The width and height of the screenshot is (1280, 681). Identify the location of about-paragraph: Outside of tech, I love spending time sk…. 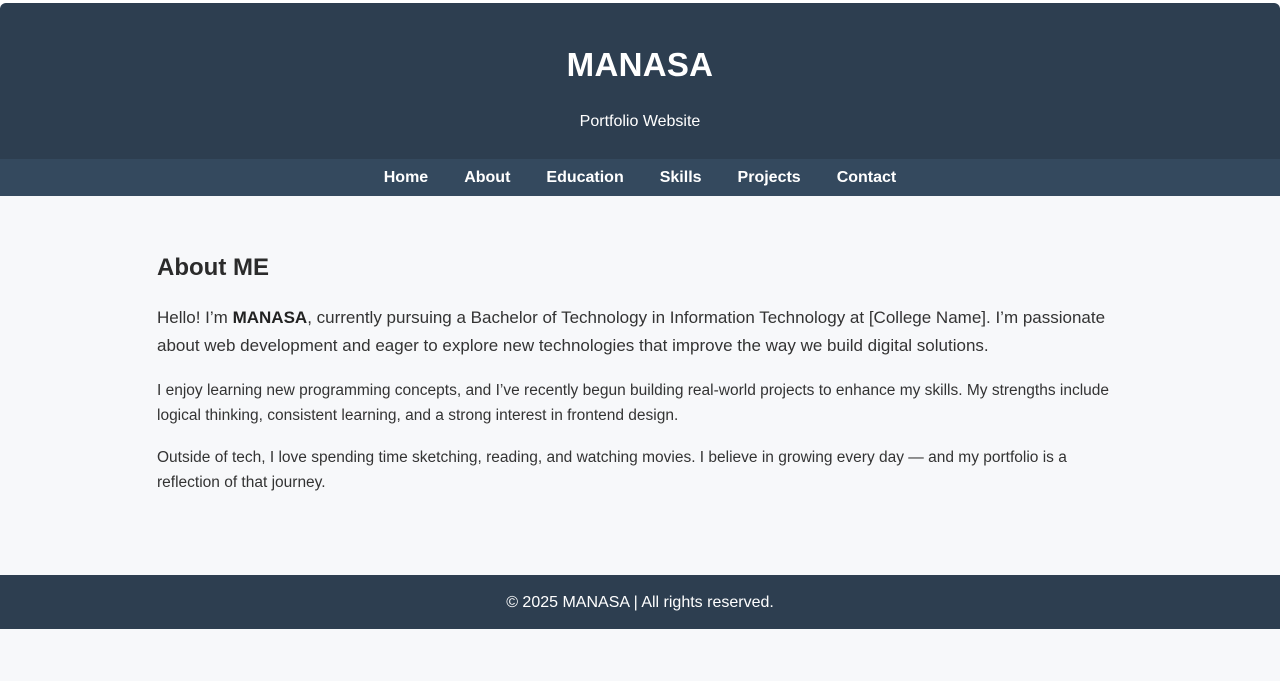
(612, 470).